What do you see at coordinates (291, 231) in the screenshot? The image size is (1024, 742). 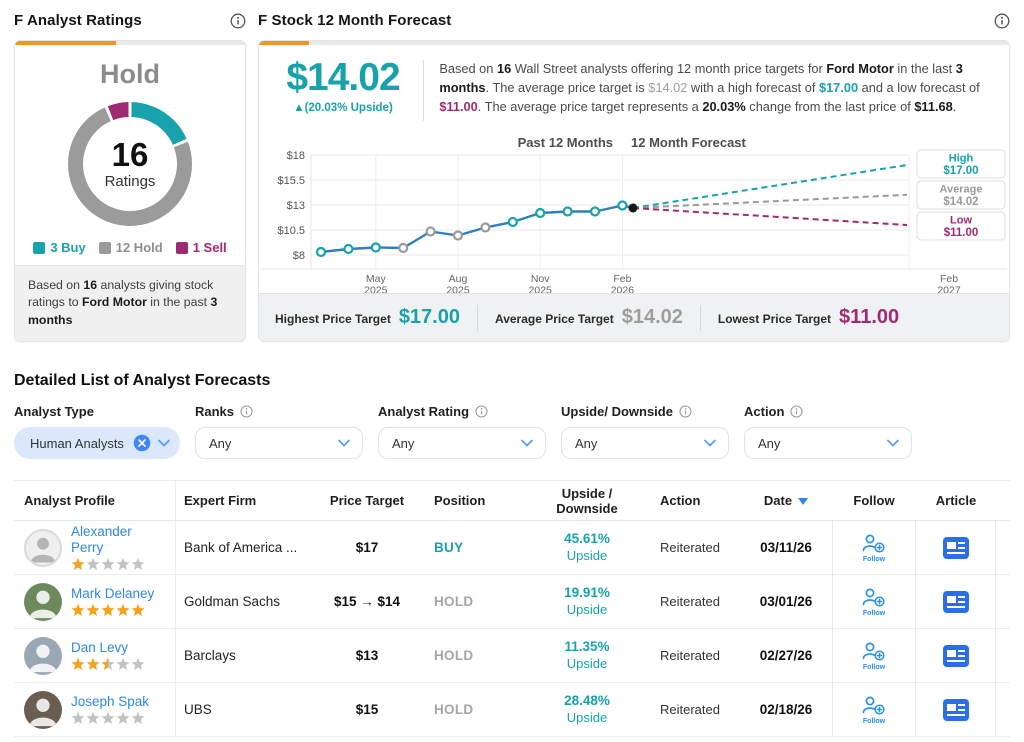 I see `y-tick-label: $10.5` at bounding box center [291, 231].